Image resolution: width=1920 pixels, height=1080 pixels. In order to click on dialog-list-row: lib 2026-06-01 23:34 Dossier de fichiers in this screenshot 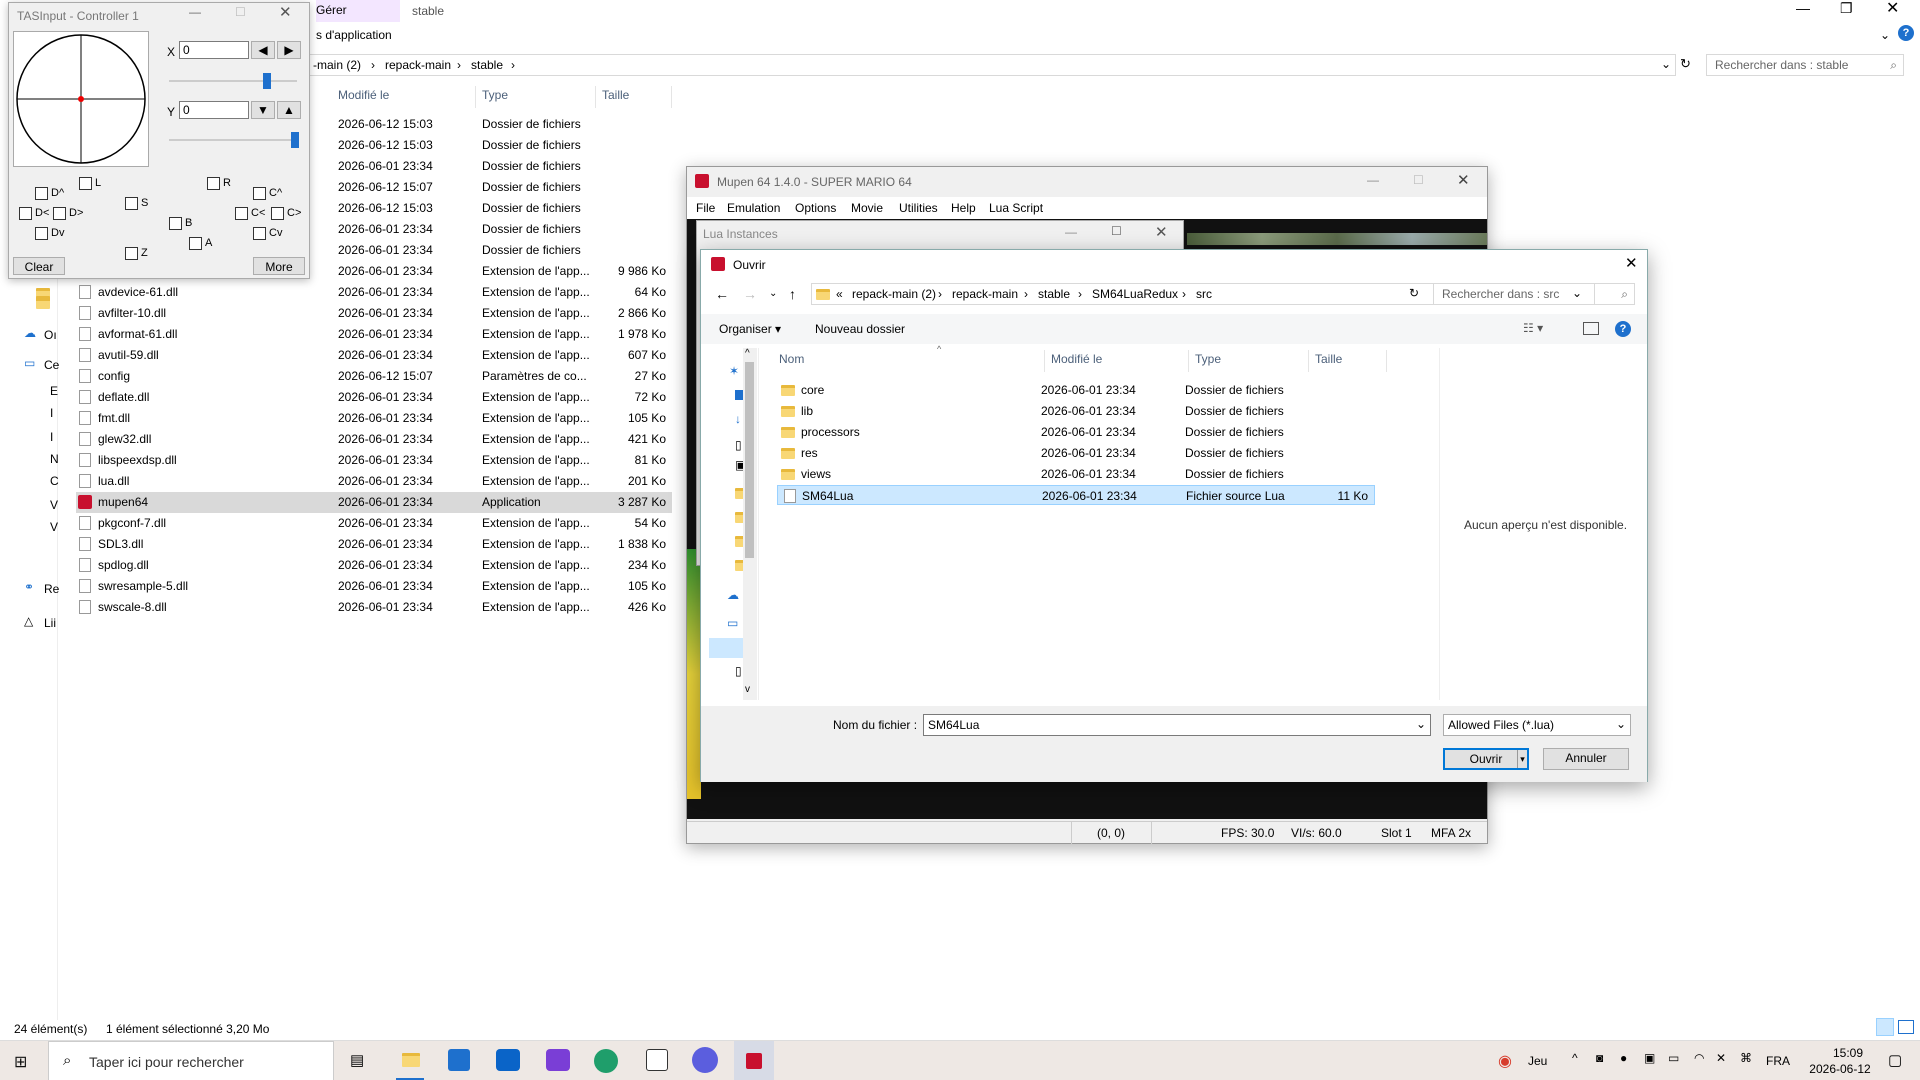, I will do `click(1076, 411)`.